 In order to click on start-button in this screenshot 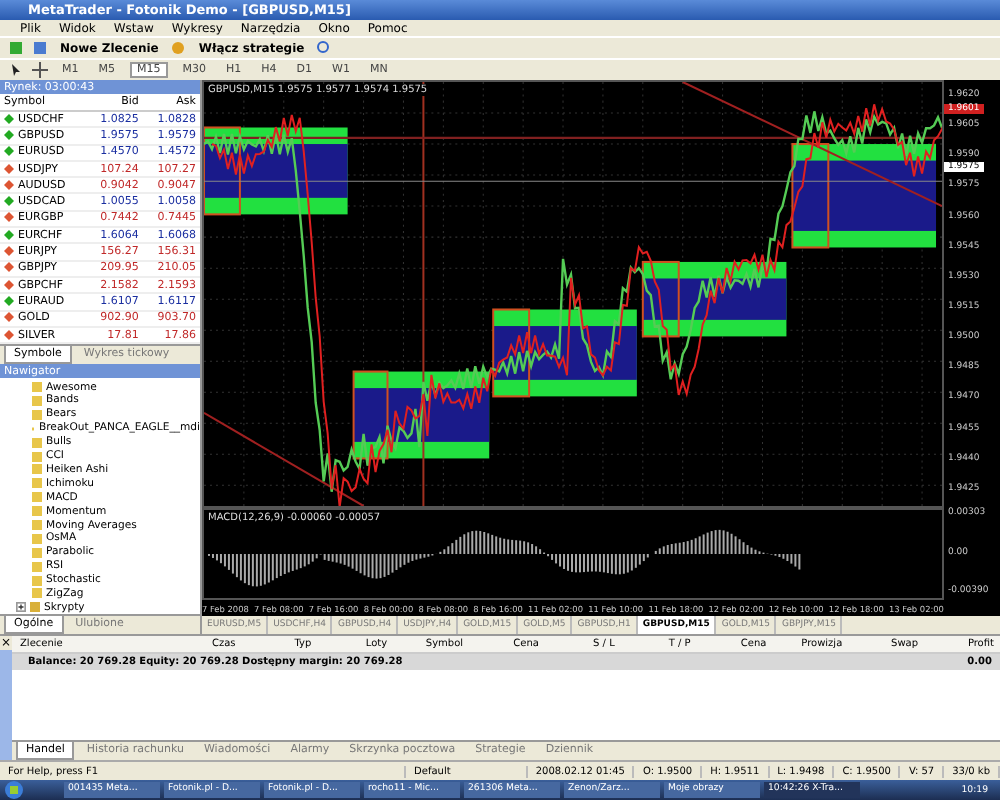, I will do `click(14, 790)`.